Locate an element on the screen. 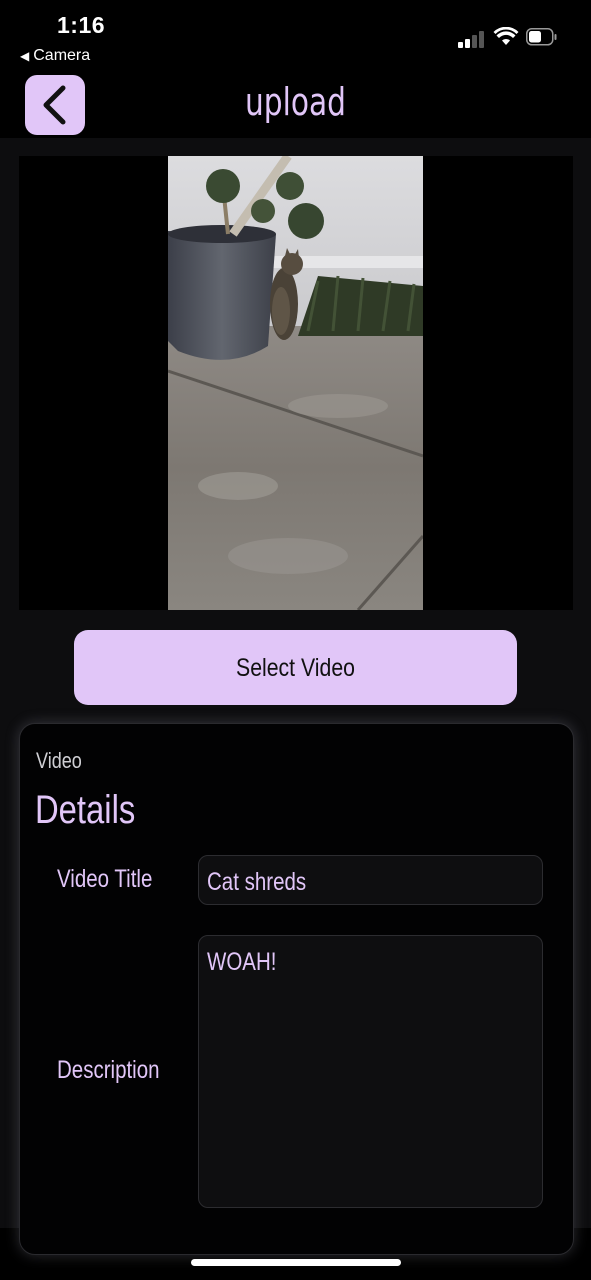  back-triangle-icon: ◀ is located at coordinates (25, 56).